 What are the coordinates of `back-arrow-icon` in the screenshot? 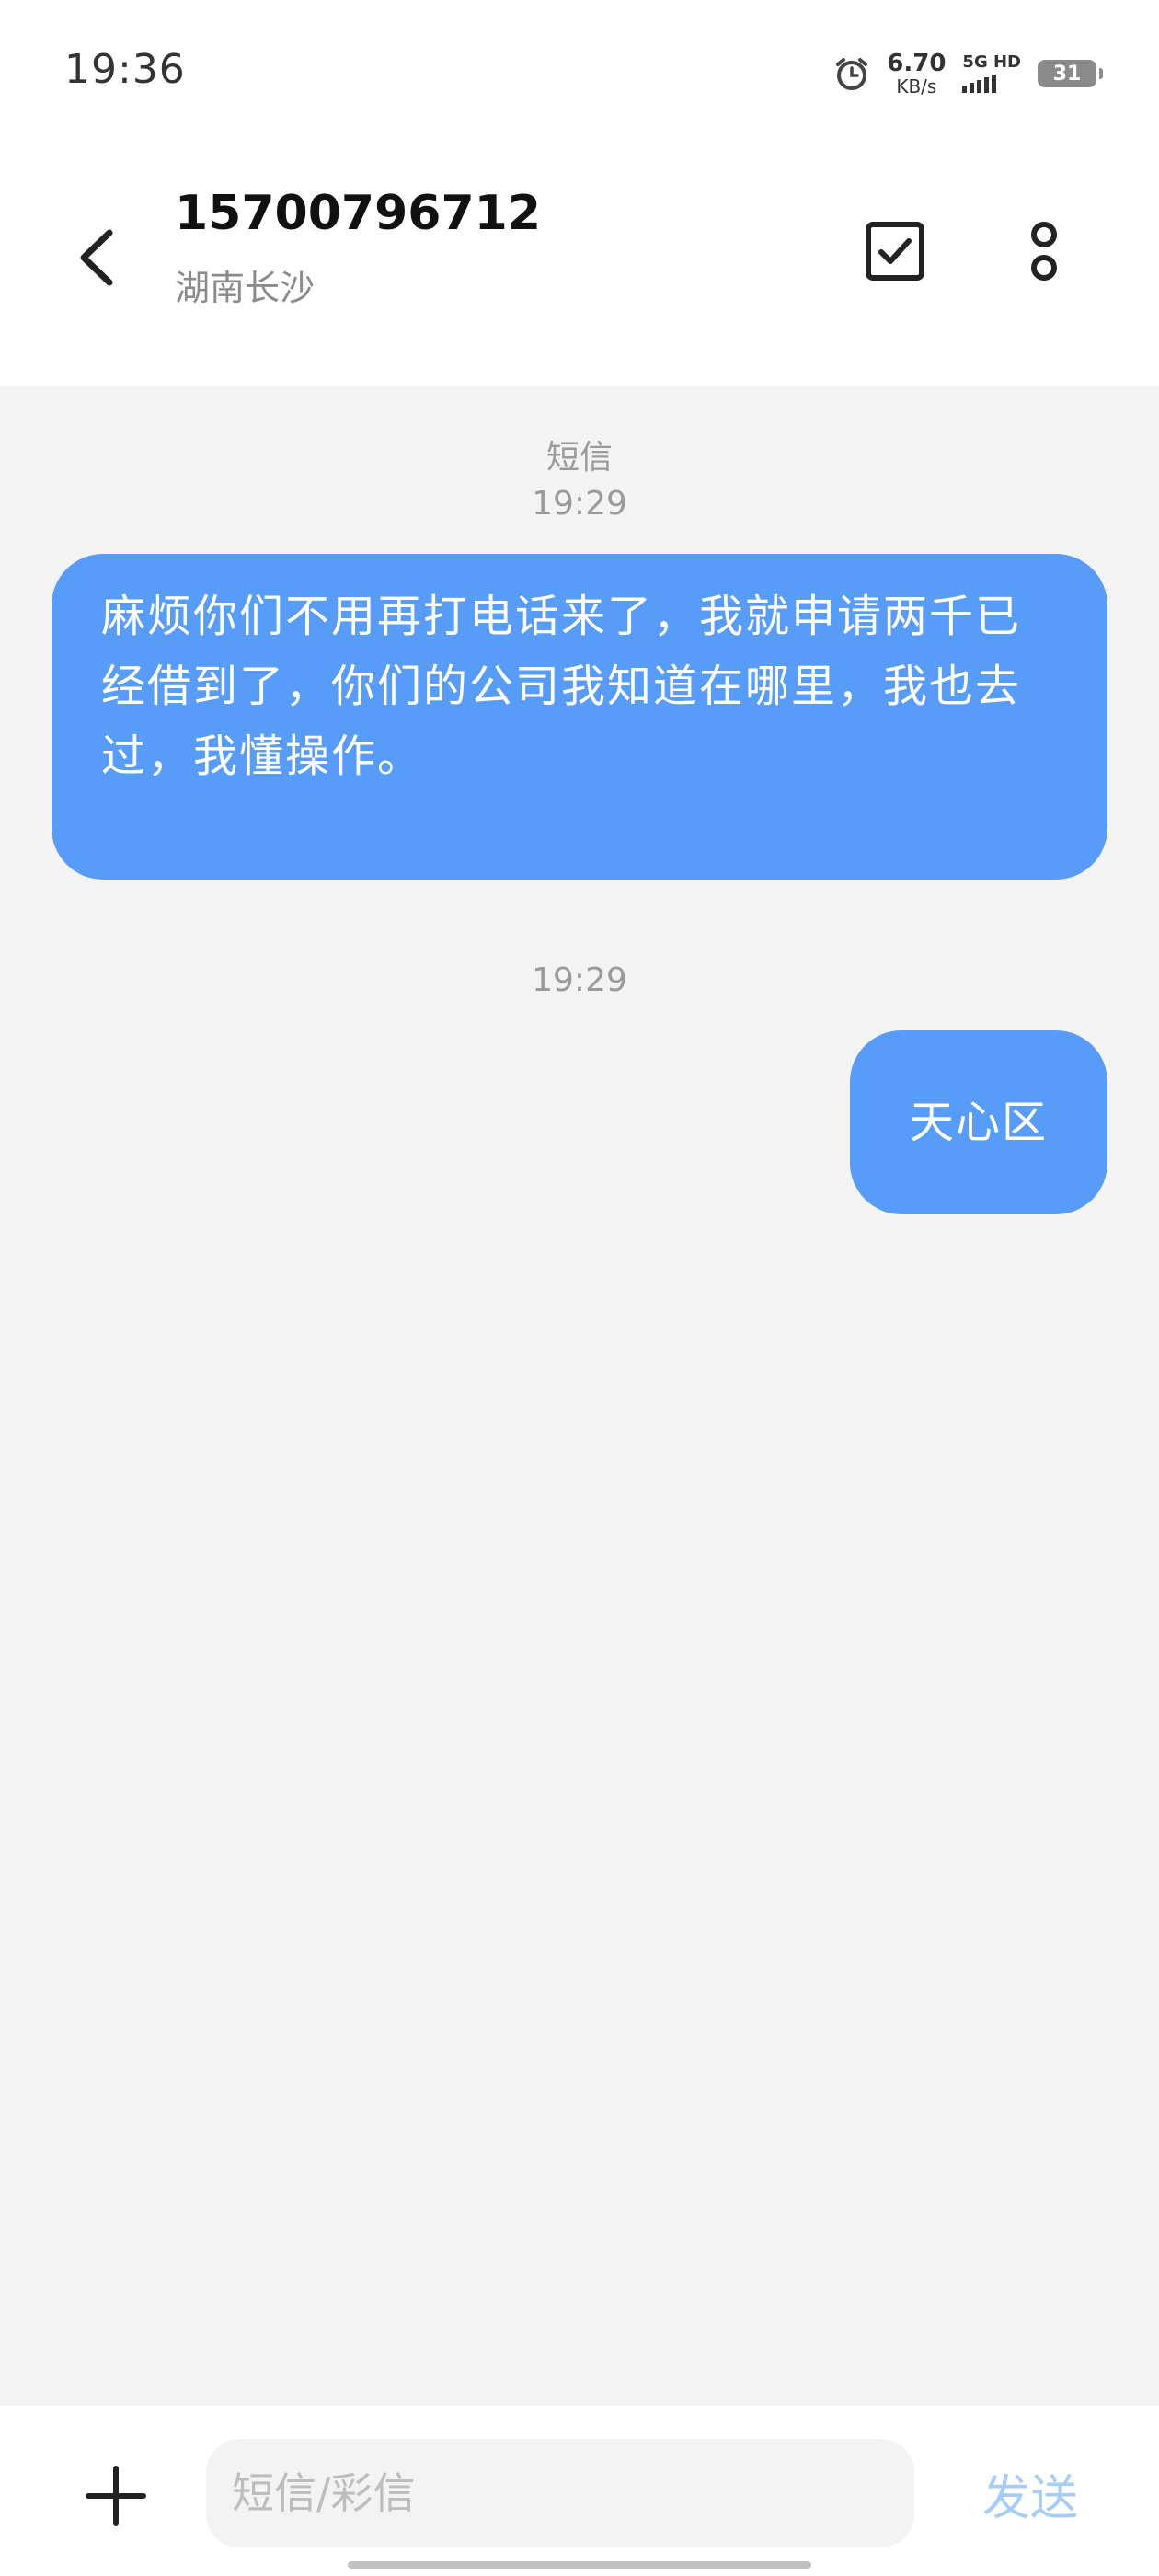 It's located at (96, 257).